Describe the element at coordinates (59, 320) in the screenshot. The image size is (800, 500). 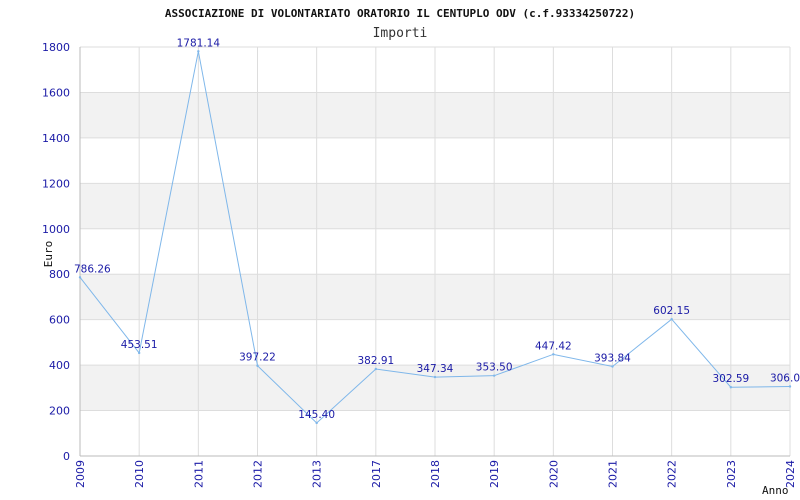
I see `y-tick-label: 600` at that location.